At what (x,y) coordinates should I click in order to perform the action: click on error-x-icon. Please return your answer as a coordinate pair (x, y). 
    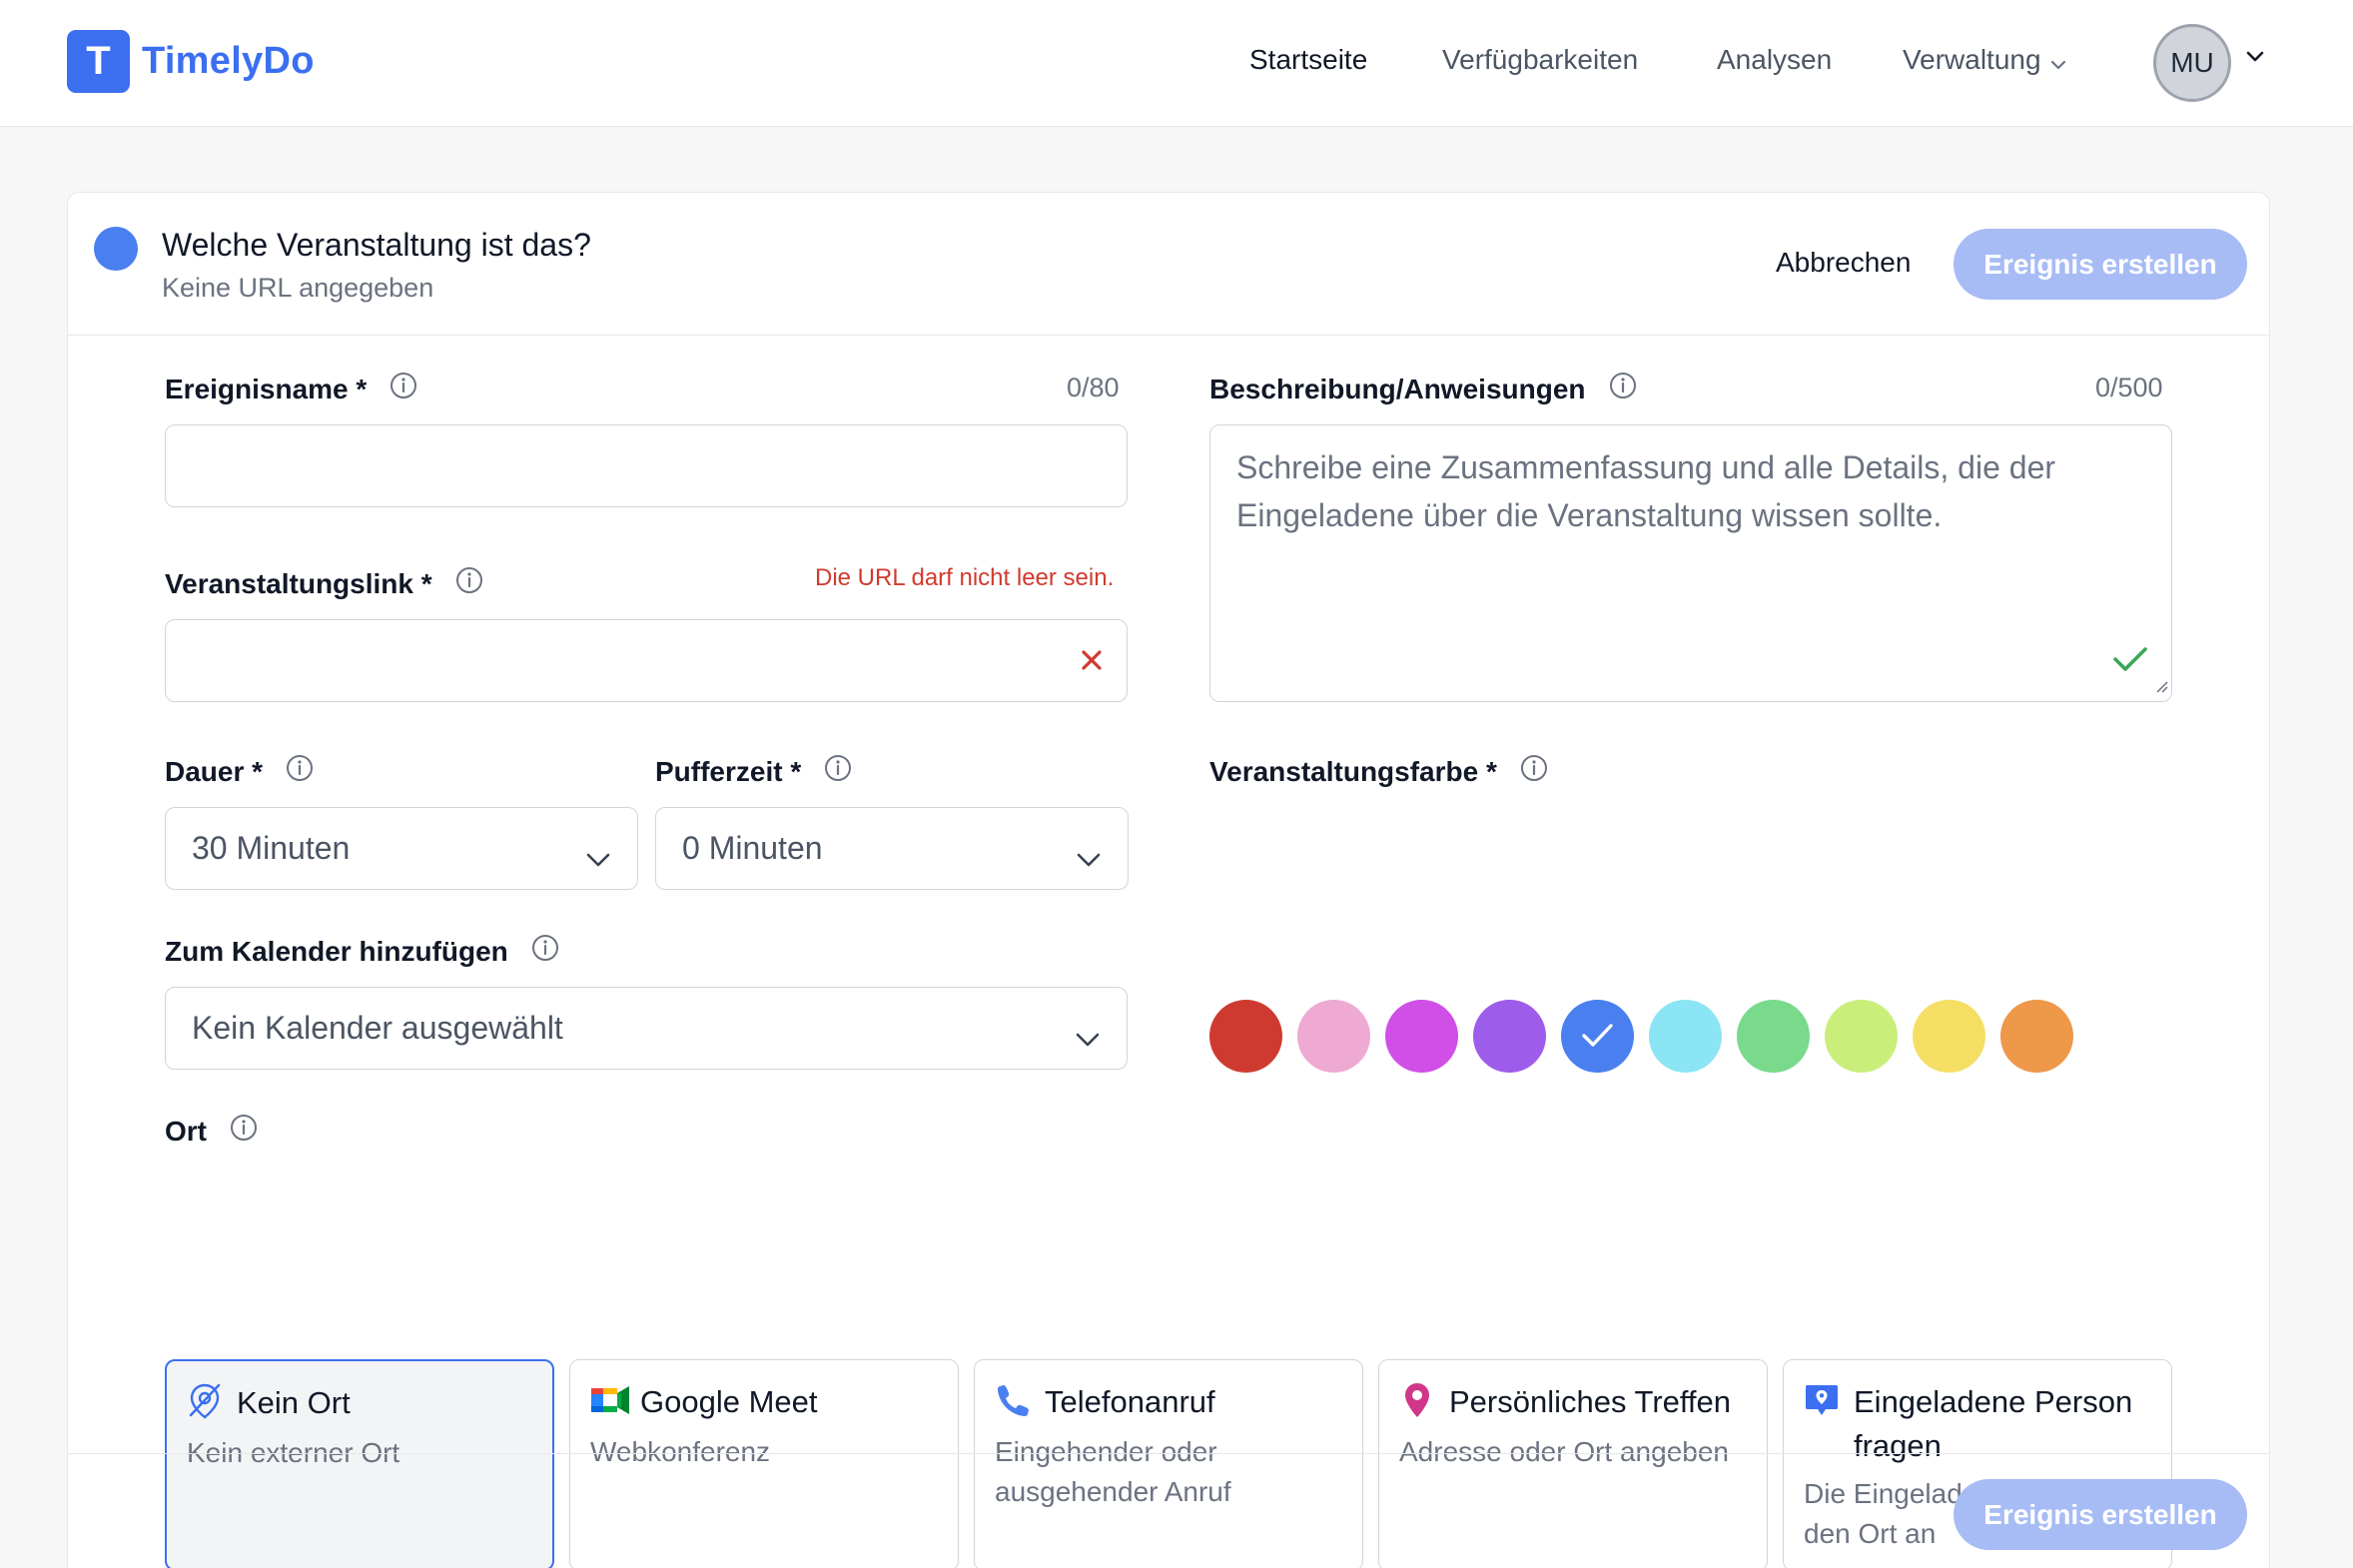
    Looking at the image, I should click on (1092, 662).